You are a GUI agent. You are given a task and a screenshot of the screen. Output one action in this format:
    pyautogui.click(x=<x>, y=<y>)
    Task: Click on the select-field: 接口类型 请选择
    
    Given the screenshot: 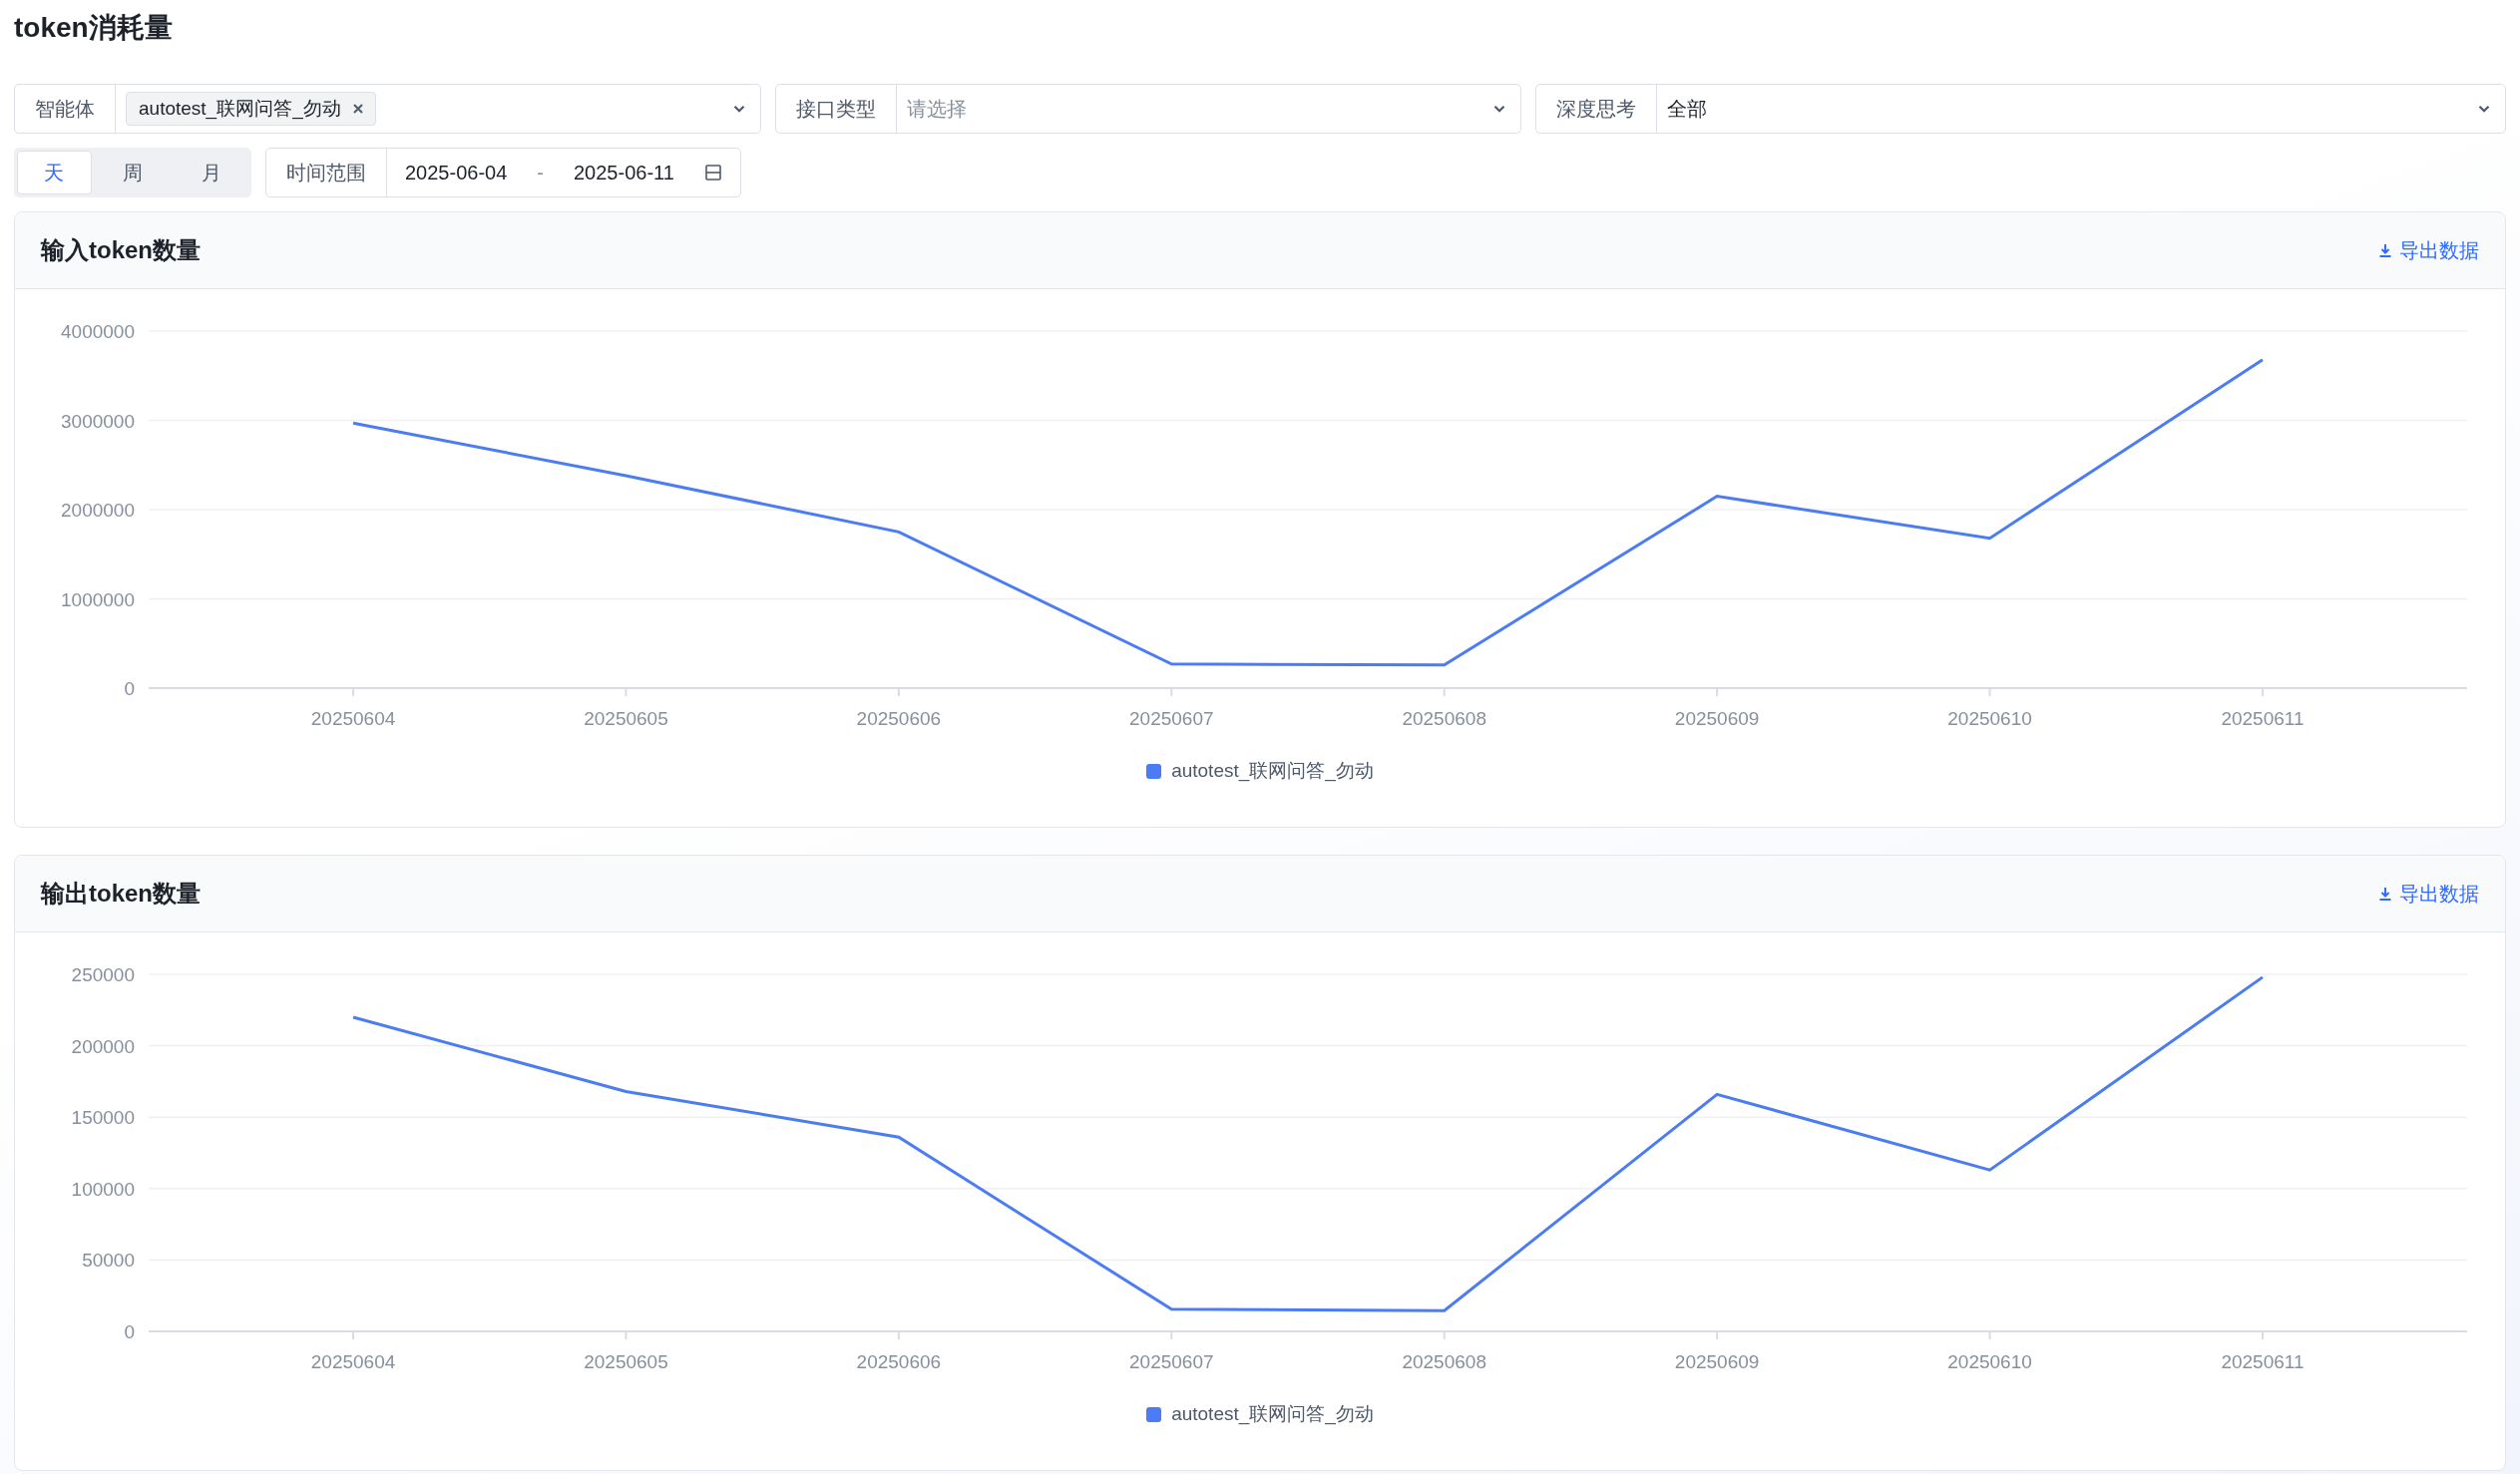 What is the action you would take?
    pyautogui.click(x=1148, y=109)
    